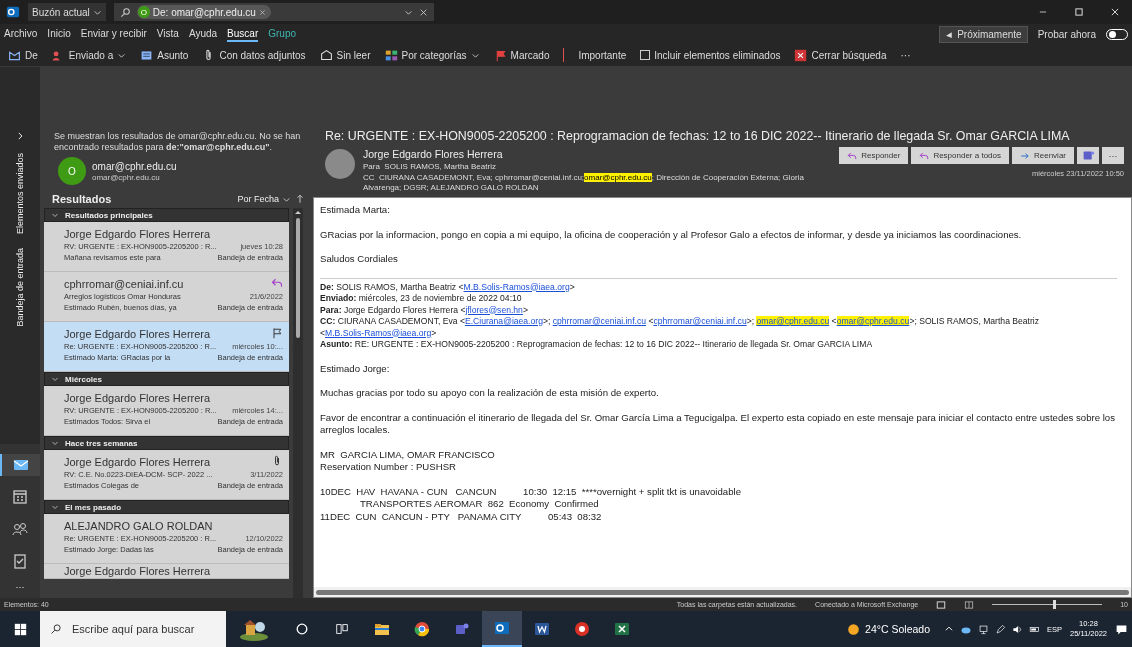  Describe the element at coordinates (166, 215) in the screenshot. I see `group-header: Resultados principales` at that location.